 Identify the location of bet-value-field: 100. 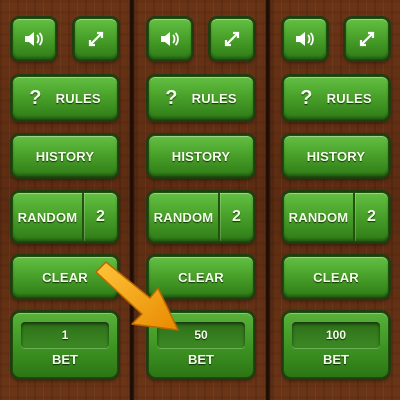
(336, 335).